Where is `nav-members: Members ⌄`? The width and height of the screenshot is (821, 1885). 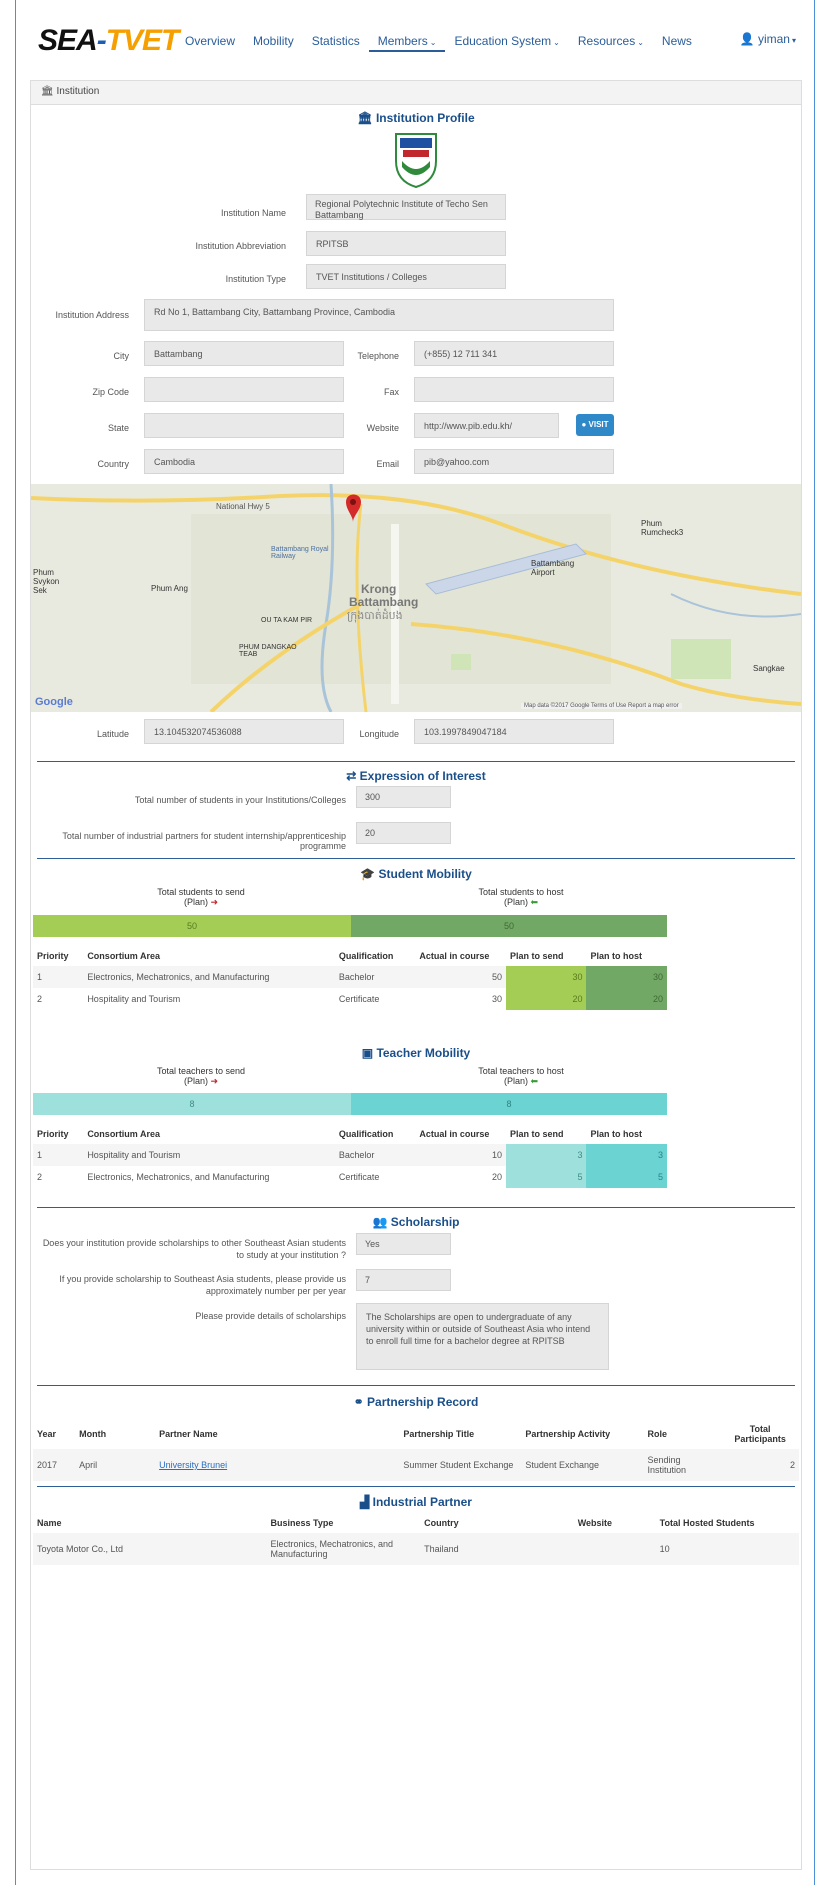
nav-members: Members ⌄ is located at coordinates (407, 42).